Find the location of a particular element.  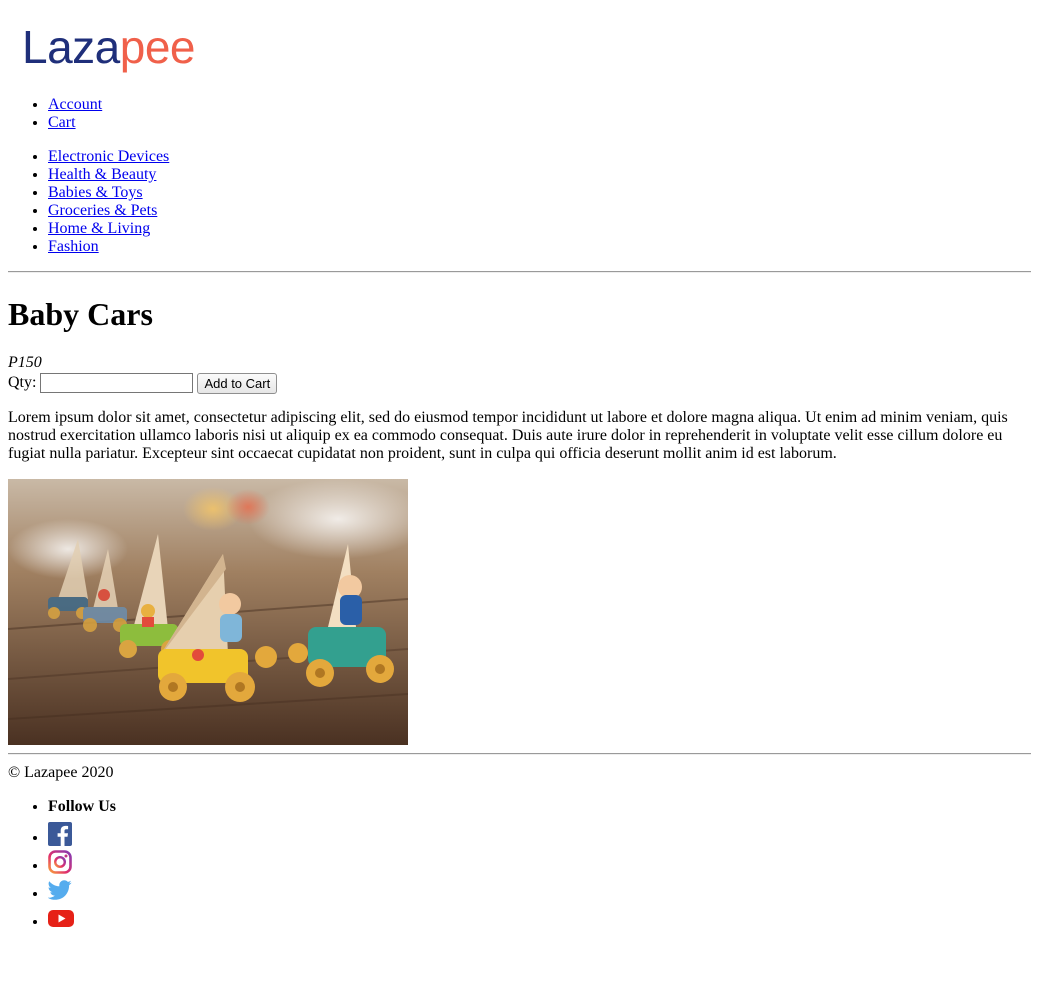

logo-text-primary: Laza is located at coordinates (71, 47).